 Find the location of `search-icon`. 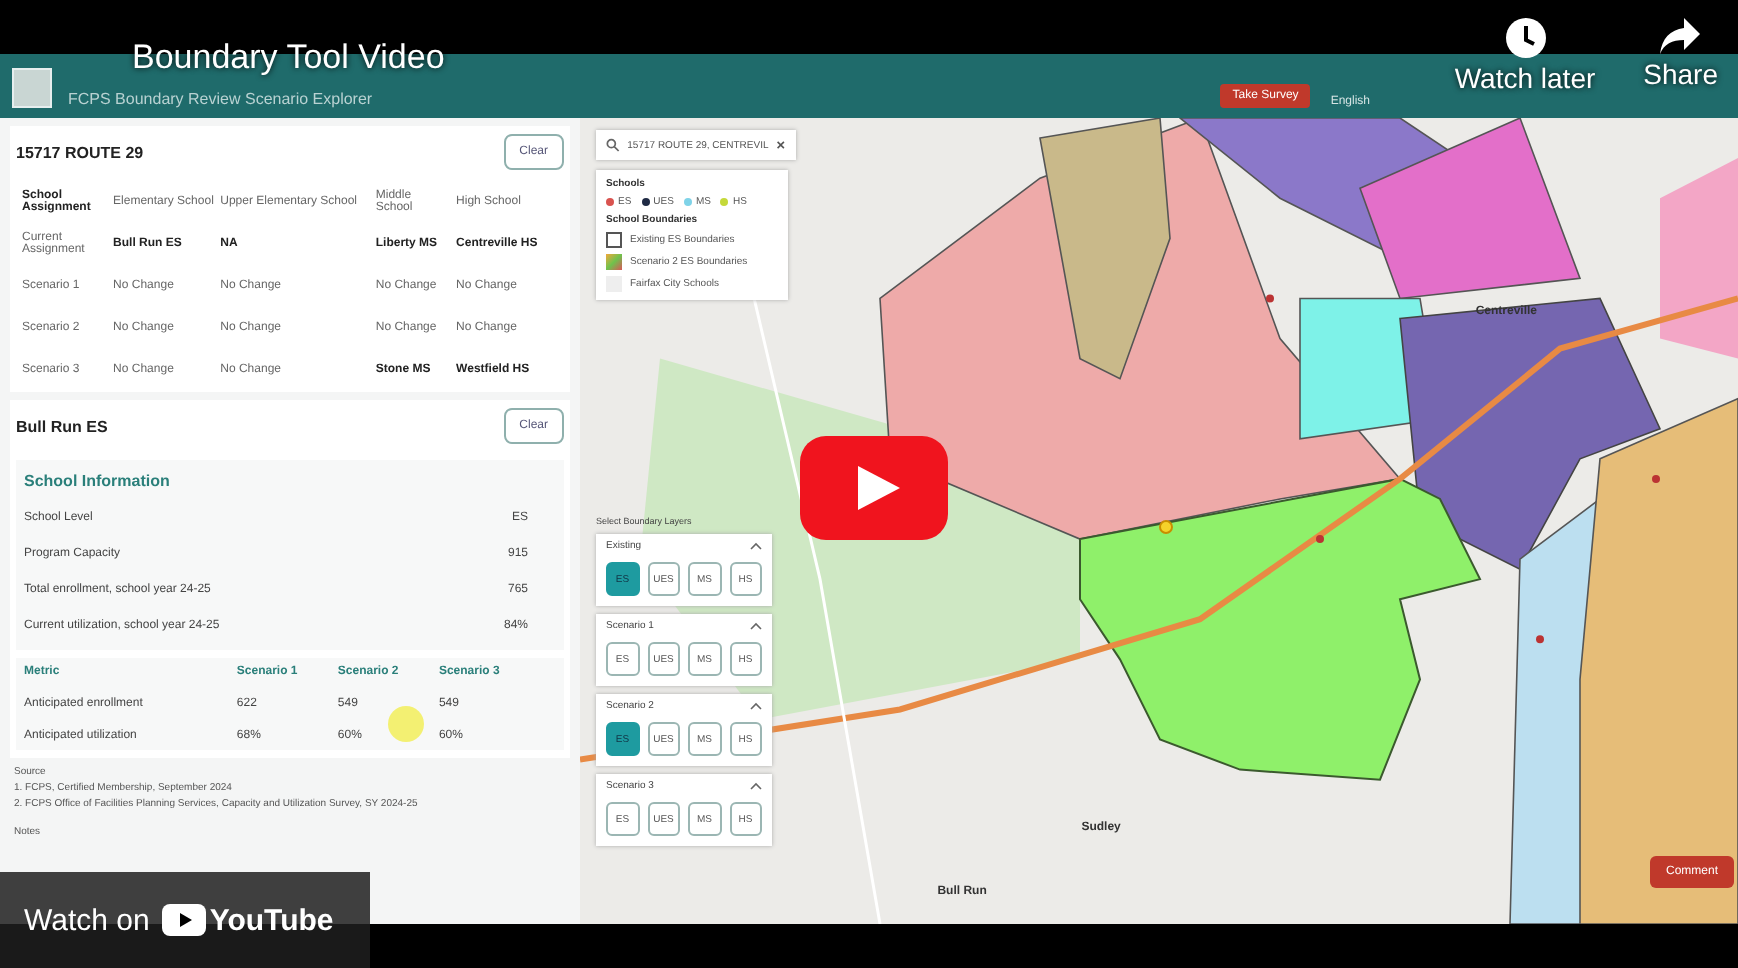

search-icon is located at coordinates (613, 145).